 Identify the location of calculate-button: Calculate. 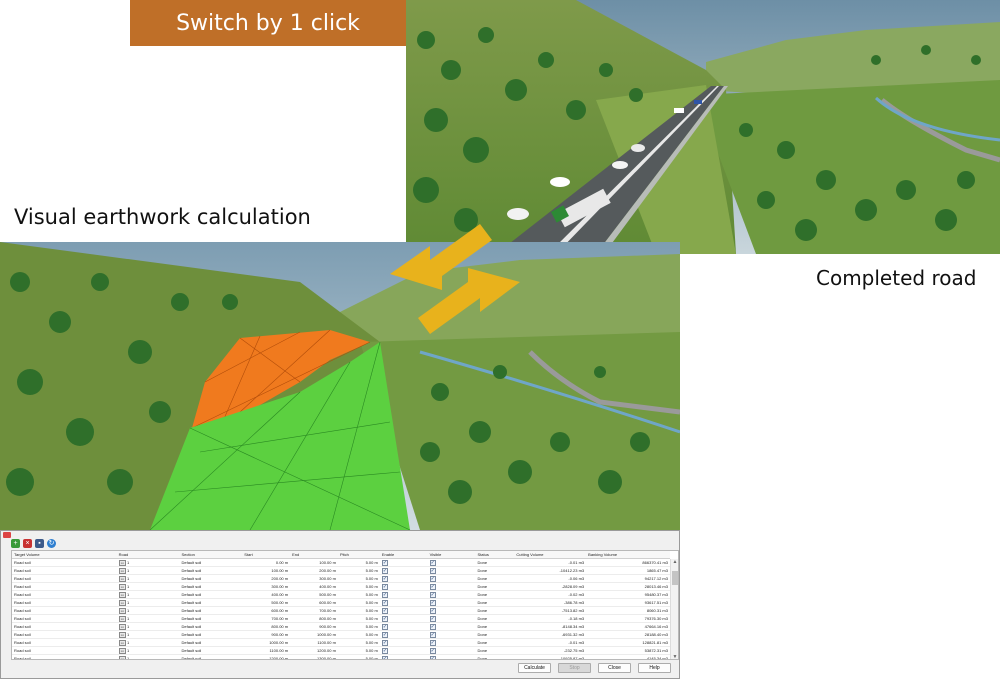
(534, 668).